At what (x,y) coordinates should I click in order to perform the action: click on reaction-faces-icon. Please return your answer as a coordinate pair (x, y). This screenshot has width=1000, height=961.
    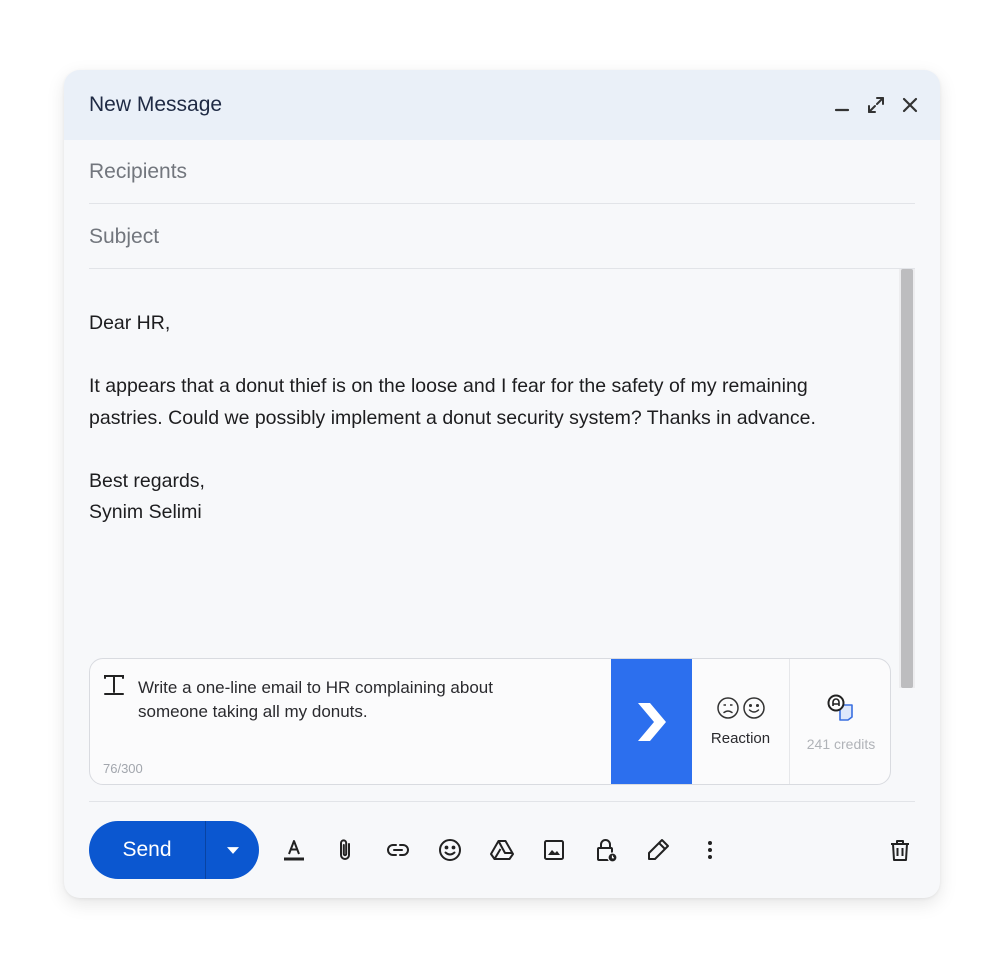
    Looking at the image, I should click on (741, 708).